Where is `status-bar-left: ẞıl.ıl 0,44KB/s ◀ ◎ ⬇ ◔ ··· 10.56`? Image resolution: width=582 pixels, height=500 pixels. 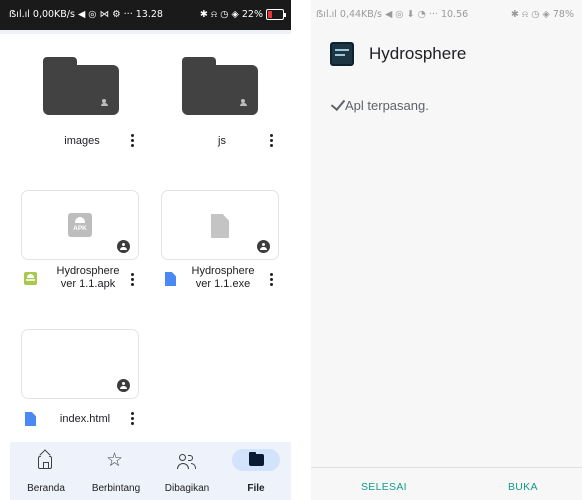
status-bar-left: ẞıl.ıl 0,44KB/s ◀ ◎ ⬇ ◔ ··· 10.56 is located at coordinates (392, 14).